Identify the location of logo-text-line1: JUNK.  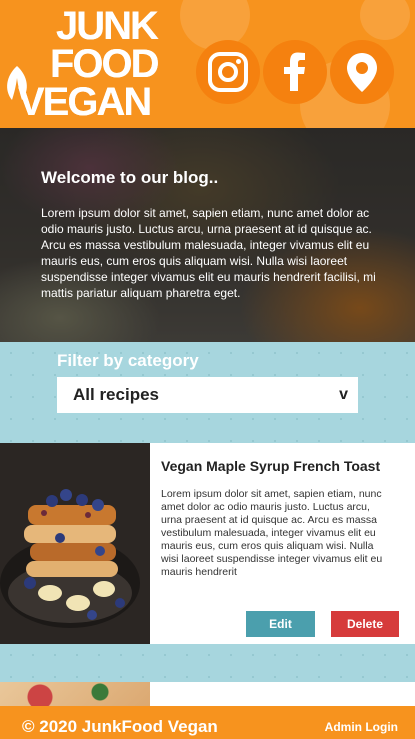
(107, 26).